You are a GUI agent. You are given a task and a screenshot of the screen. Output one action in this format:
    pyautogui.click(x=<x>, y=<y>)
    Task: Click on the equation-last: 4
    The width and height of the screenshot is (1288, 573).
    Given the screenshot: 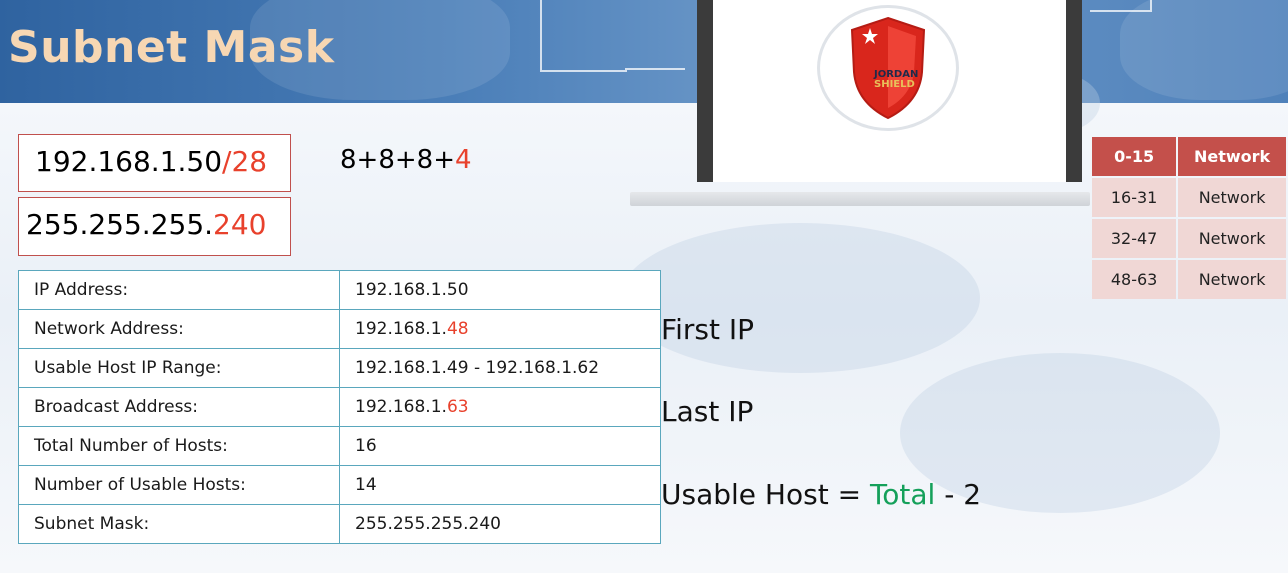 What is the action you would take?
    pyautogui.click(x=463, y=160)
    